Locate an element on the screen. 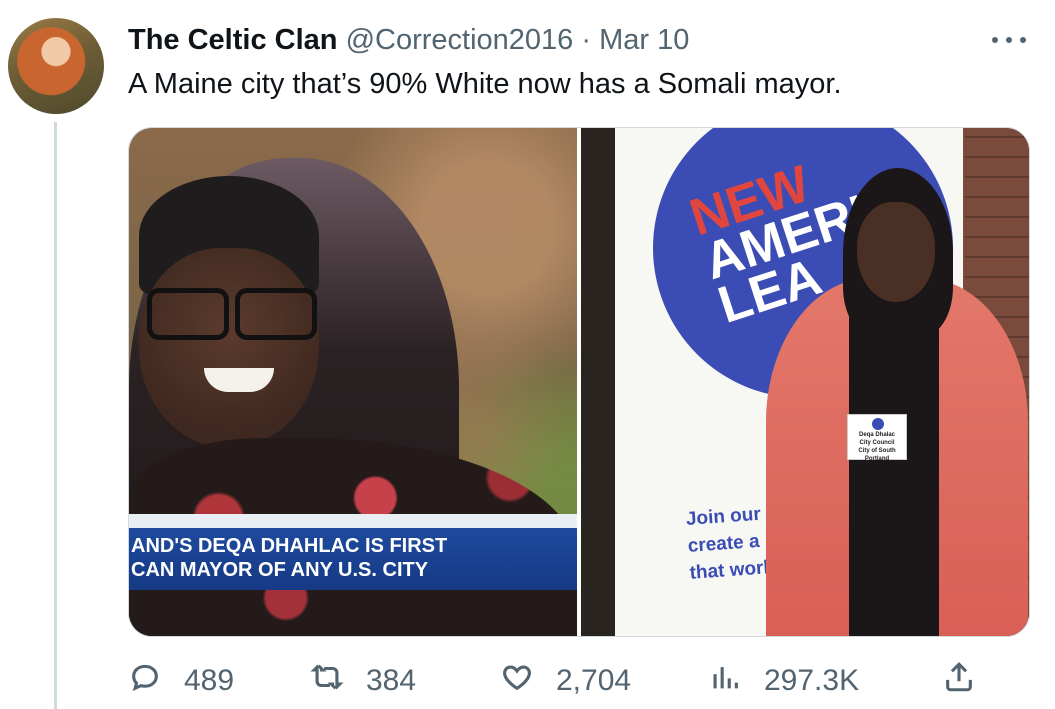  author-handle: @Correction2016 is located at coordinates (460, 40).